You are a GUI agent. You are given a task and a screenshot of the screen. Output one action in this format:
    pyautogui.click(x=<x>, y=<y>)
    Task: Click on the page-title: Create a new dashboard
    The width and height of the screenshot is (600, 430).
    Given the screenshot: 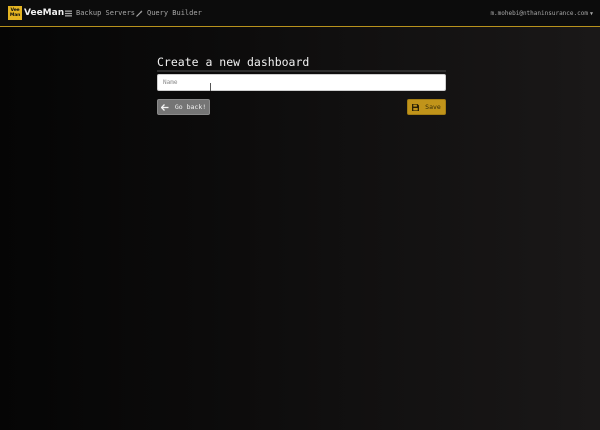 What is the action you would take?
    pyautogui.click(x=301, y=63)
    